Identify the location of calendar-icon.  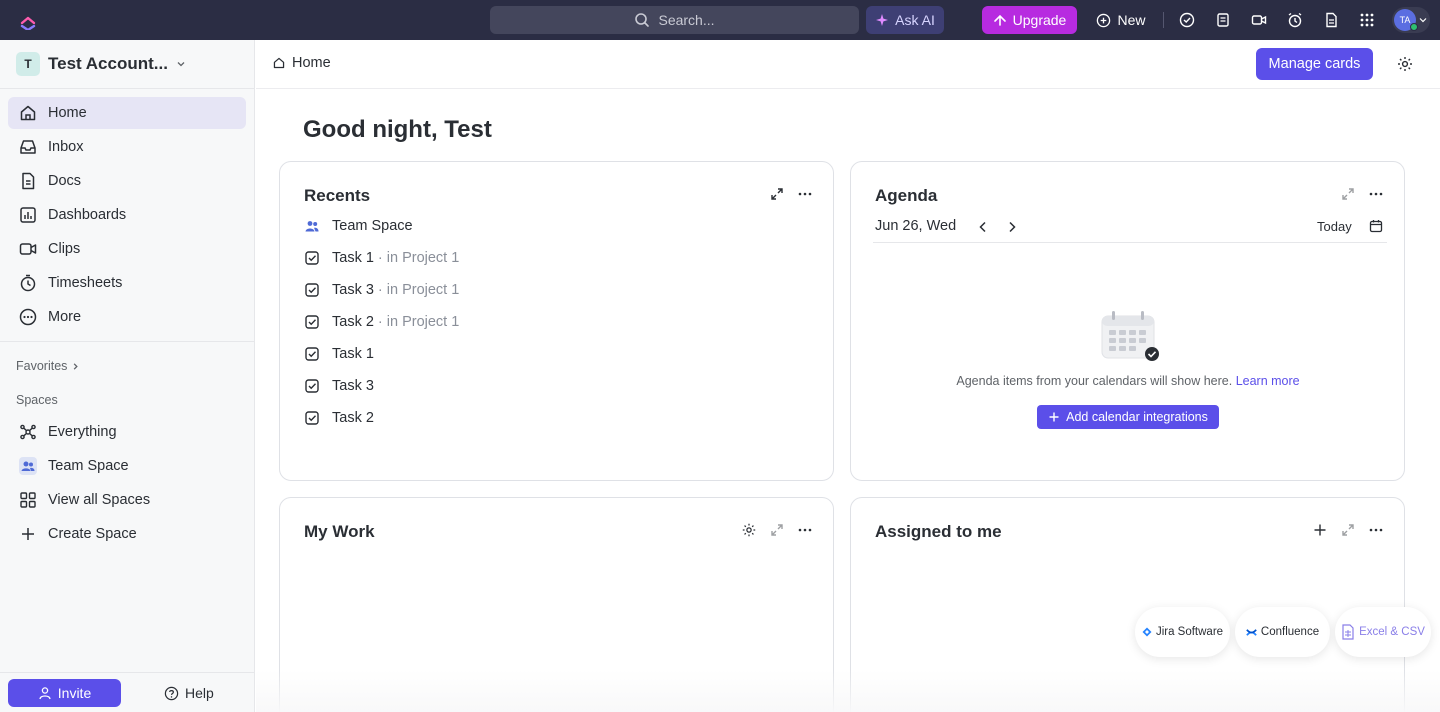
(1376, 226).